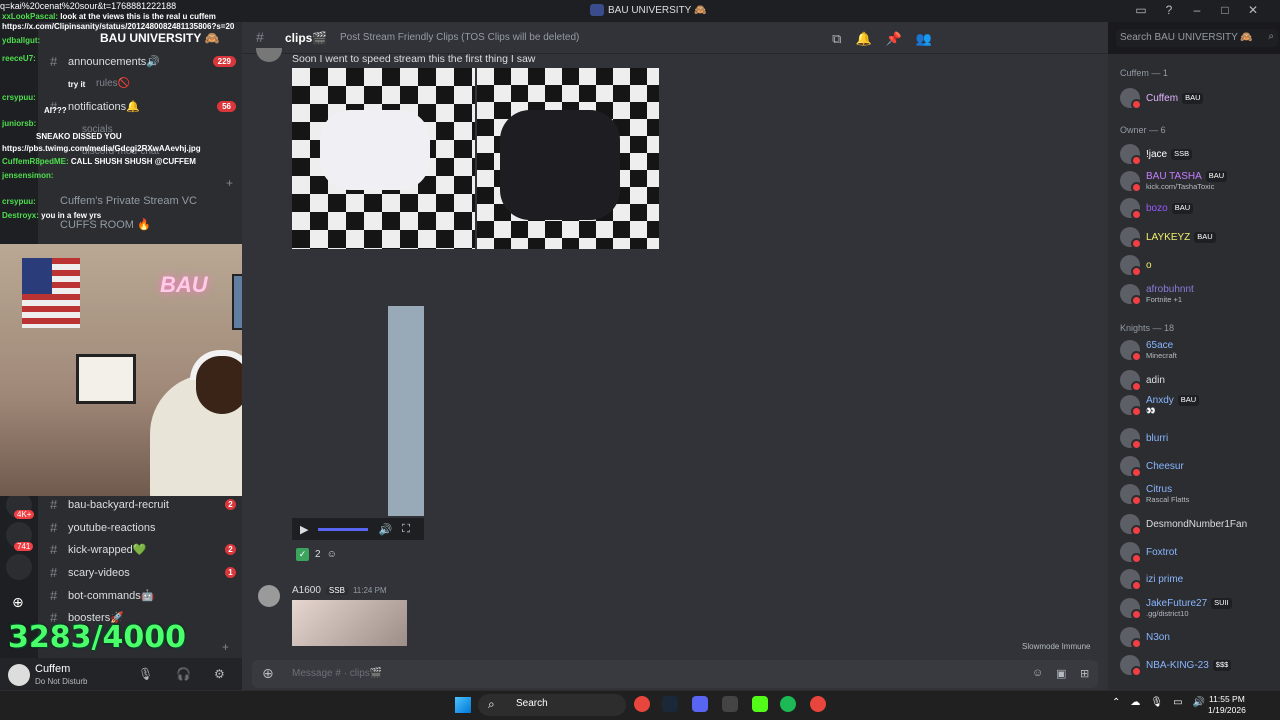  Describe the element at coordinates (128, 201) in the screenshot. I see `voice-channel: Cuffem's Private Stream VC` at that location.